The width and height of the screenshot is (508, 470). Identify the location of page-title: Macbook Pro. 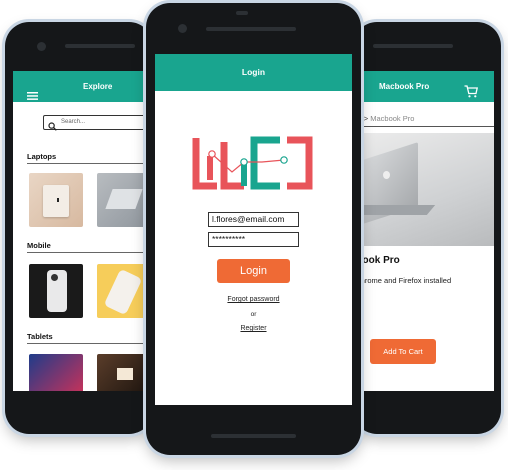
(404, 86).